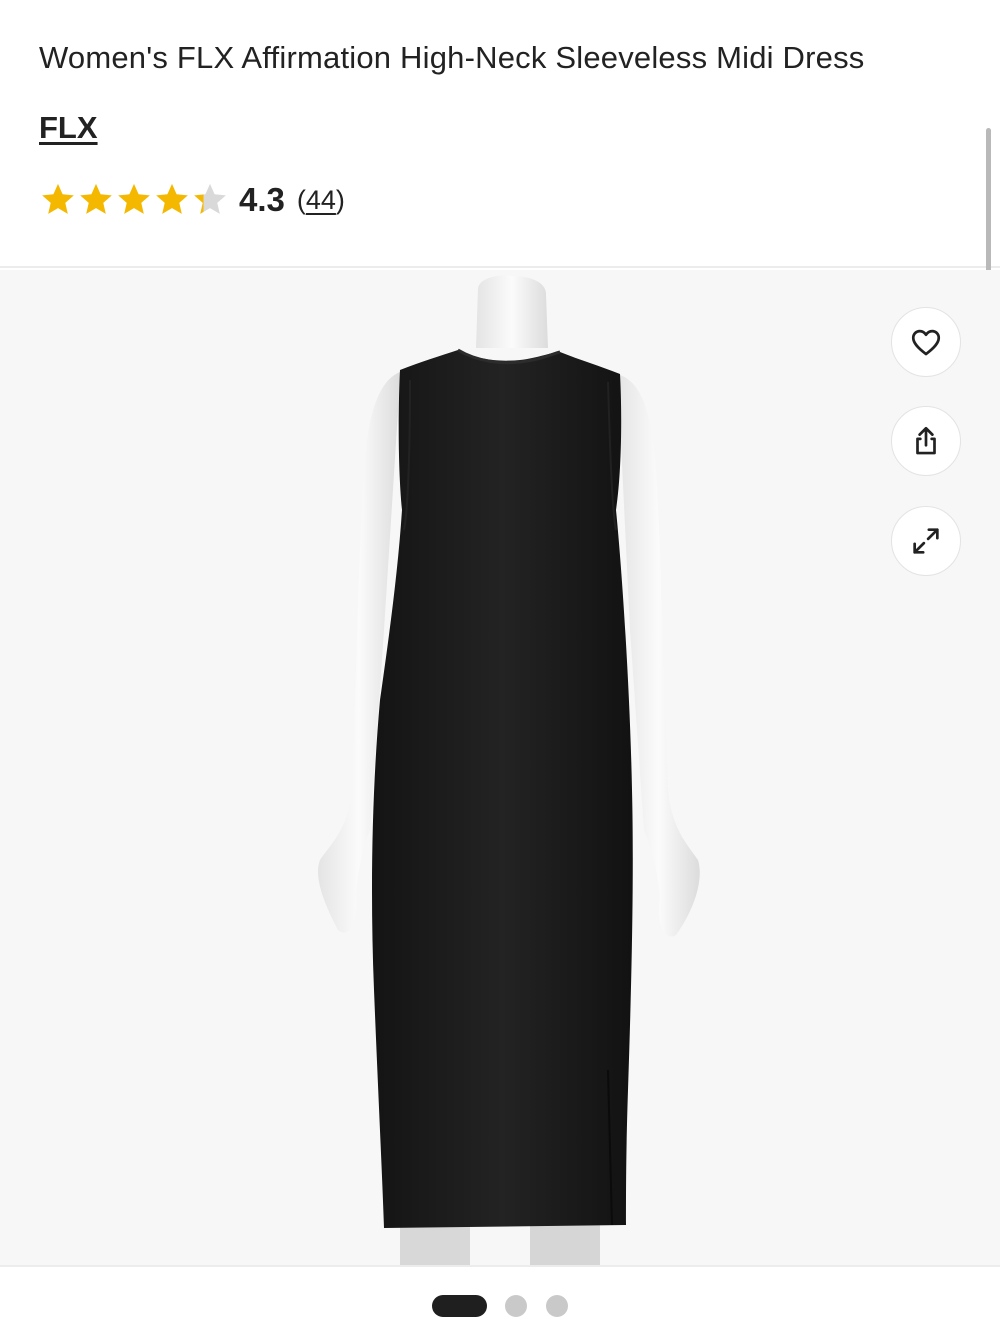  I want to click on brand-link: FLX, so click(68, 128).